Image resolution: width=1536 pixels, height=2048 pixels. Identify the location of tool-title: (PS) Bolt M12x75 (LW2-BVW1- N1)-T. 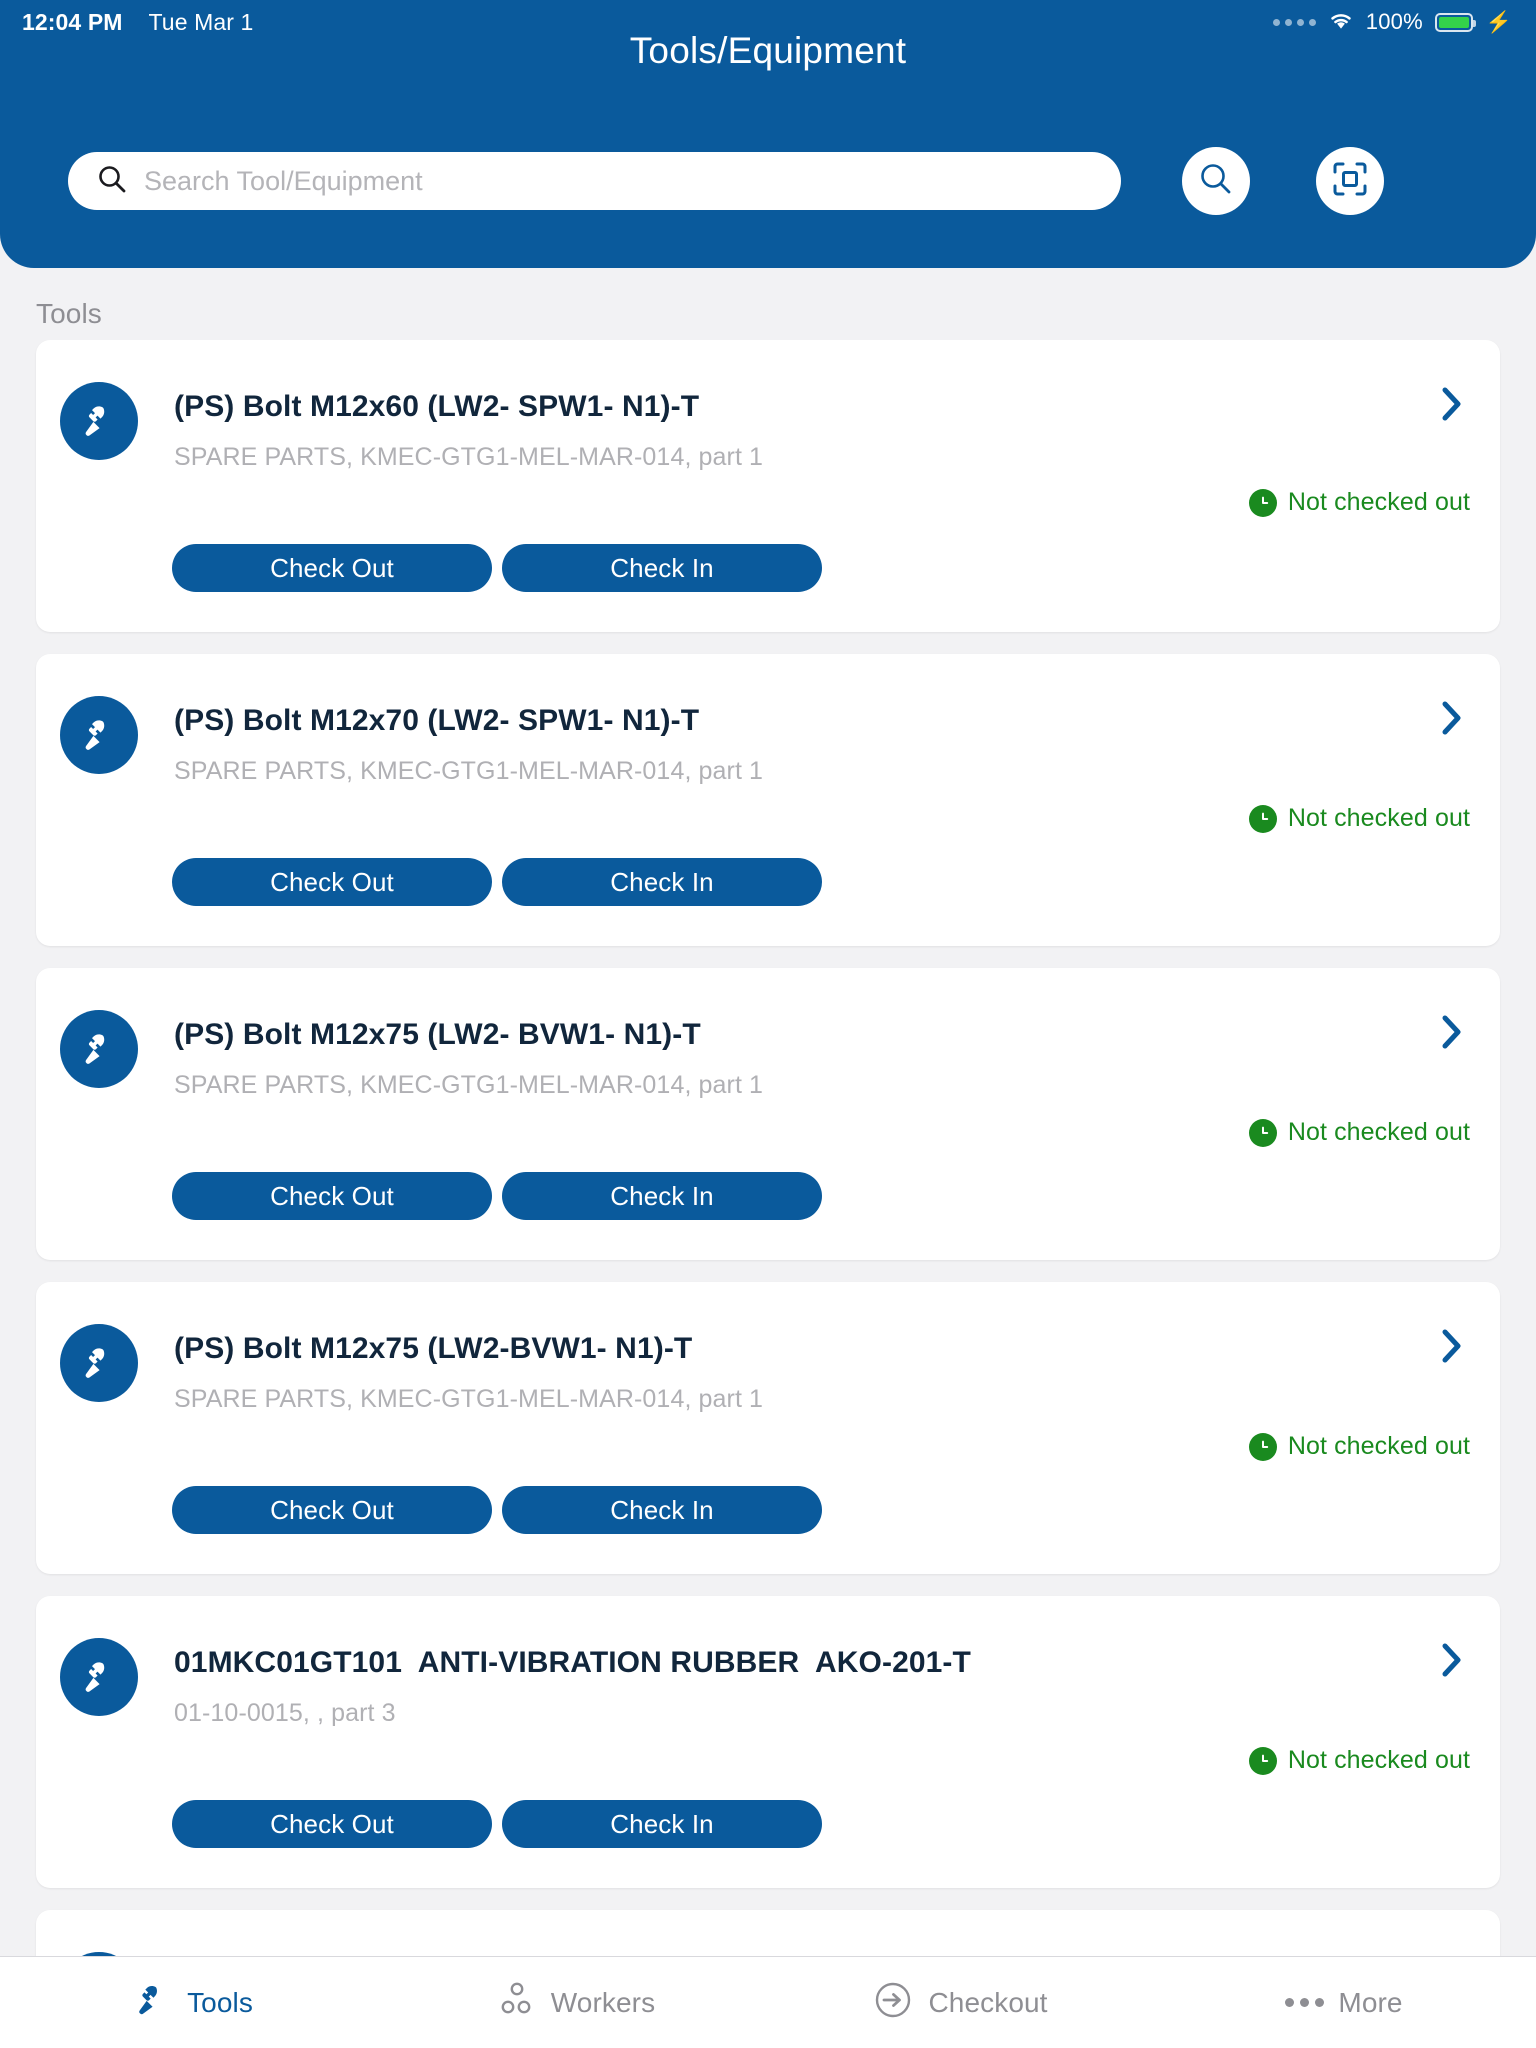
(433, 1348).